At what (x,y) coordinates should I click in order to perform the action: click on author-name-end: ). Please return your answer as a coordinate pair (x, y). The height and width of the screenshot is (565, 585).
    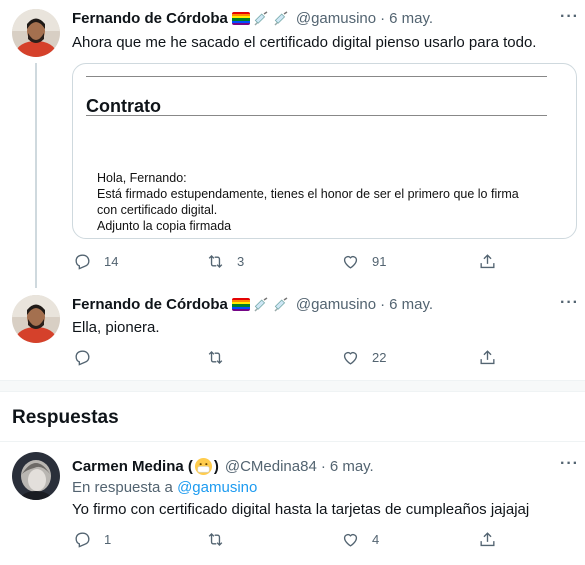
    Looking at the image, I should click on (216, 466).